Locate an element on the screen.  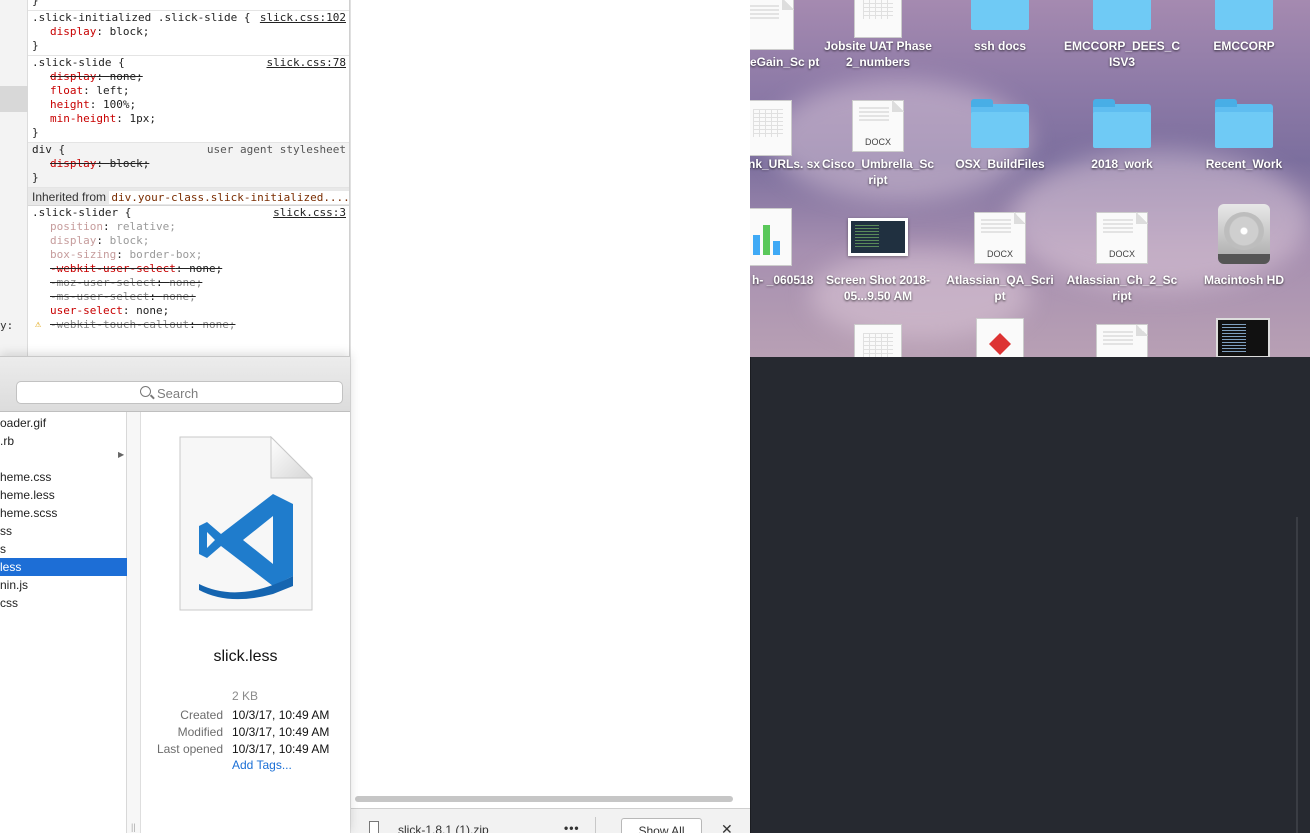
file-list-item: ss is located at coordinates (63, 531).